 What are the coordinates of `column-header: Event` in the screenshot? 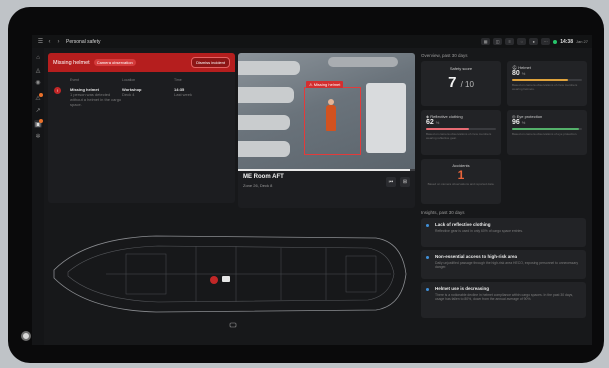 It's located at (74, 80).